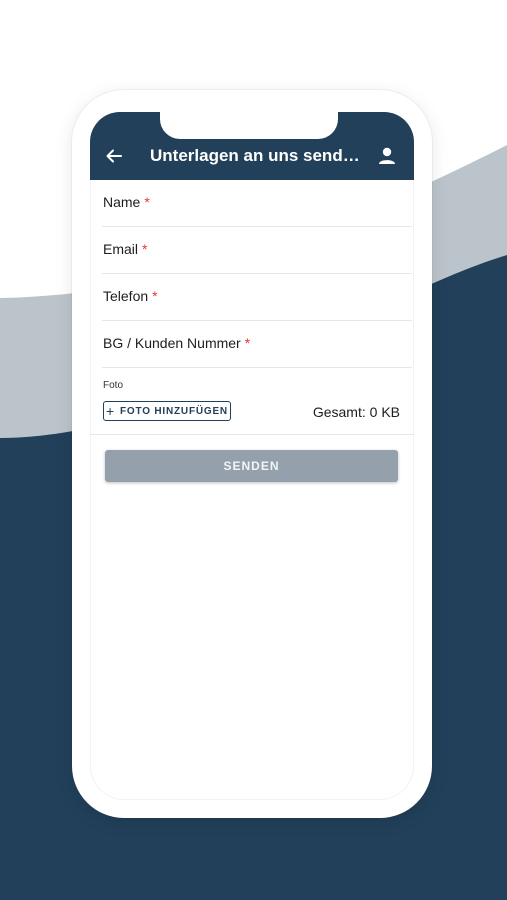 This screenshot has width=507, height=900. Describe the element at coordinates (251, 466) in the screenshot. I see `send-button: SENDEN` at that location.